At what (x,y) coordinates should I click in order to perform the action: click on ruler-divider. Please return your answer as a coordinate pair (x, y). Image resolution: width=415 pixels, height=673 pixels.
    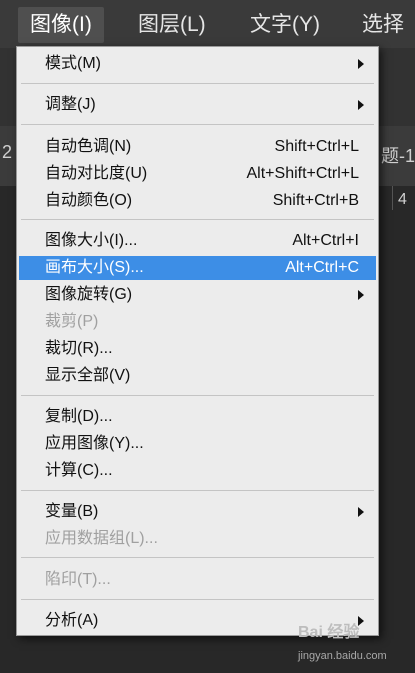
    Looking at the image, I should click on (392, 198).